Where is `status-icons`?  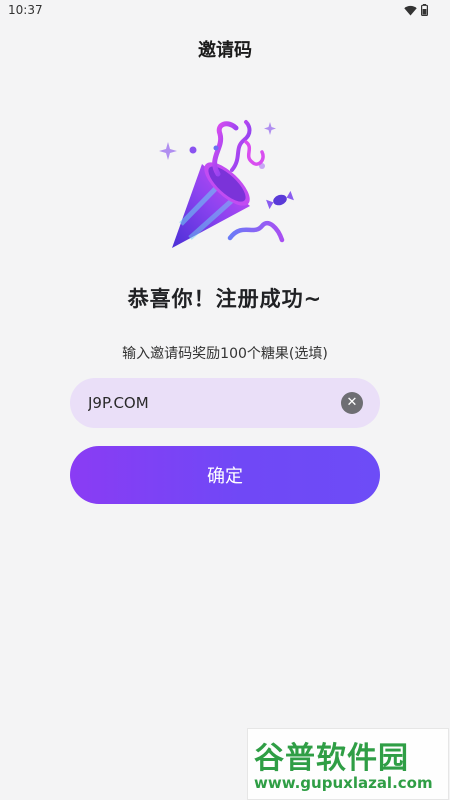 status-icons is located at coordinates (416, 11).